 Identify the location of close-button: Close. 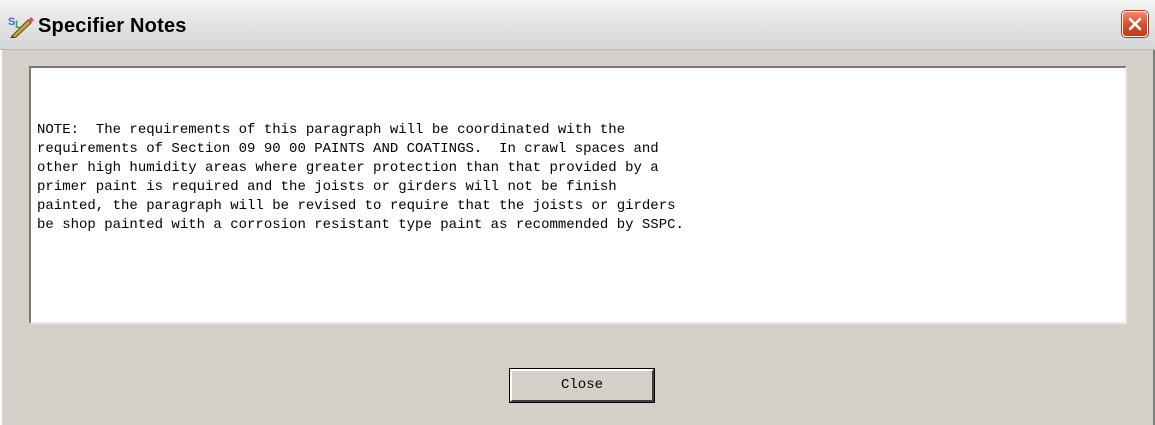
(582, 385).